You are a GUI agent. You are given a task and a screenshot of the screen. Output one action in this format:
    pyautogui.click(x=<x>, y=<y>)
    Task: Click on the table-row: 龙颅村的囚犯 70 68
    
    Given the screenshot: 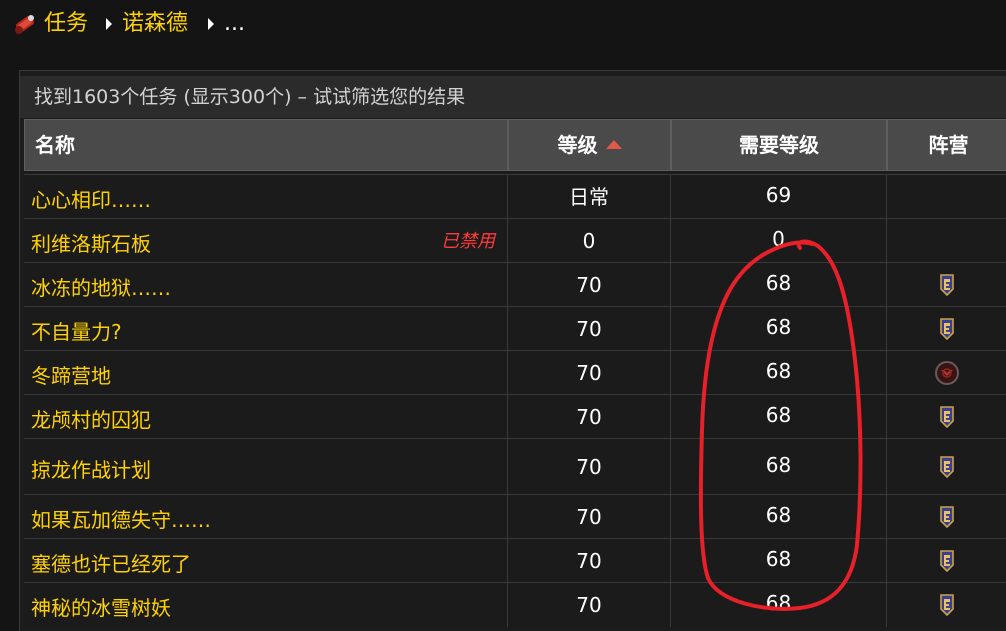 What is the action you would take?
    pyautogui.click(x=515, y=416)
    